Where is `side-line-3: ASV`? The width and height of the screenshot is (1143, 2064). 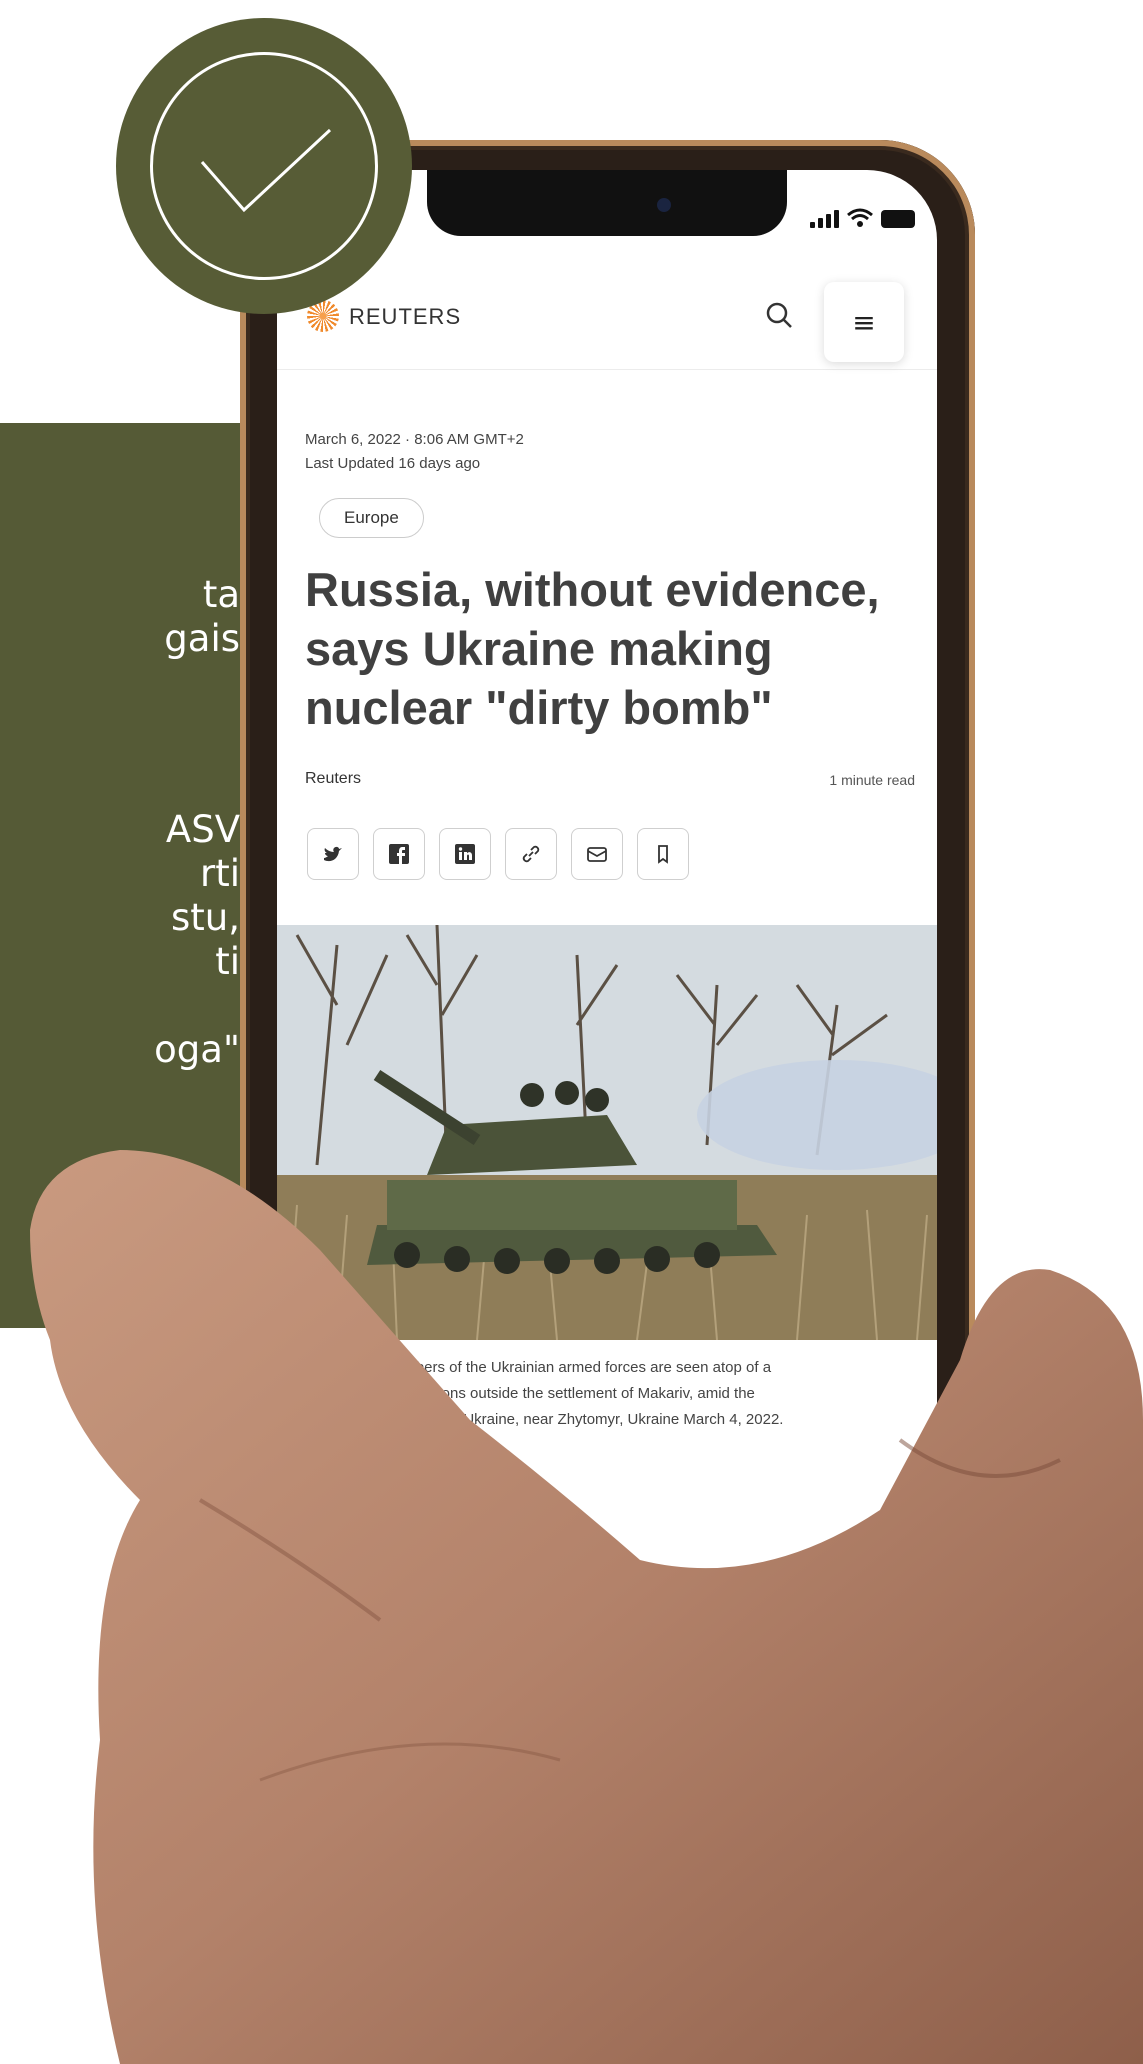 side-line-3: ASV is located at coordinates (202, 829).